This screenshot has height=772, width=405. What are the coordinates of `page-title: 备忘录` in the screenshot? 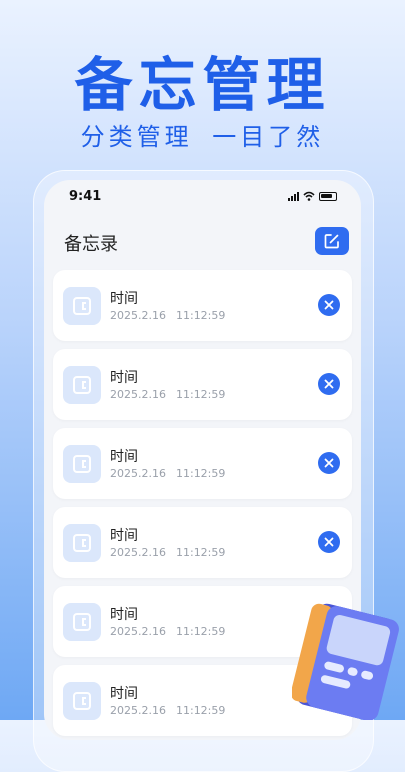 It's located at (91, 244).